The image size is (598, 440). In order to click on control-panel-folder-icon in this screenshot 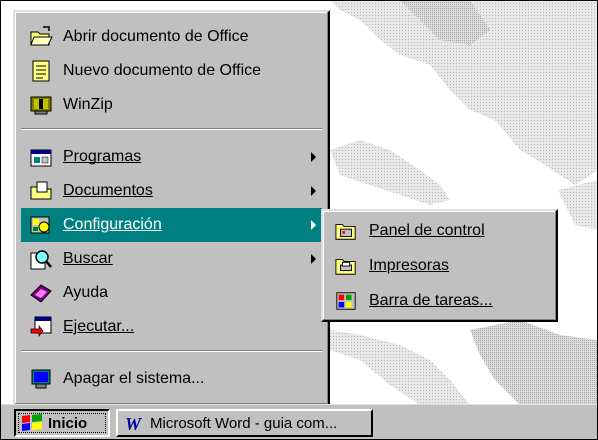, I will do `click(345, 232)`.